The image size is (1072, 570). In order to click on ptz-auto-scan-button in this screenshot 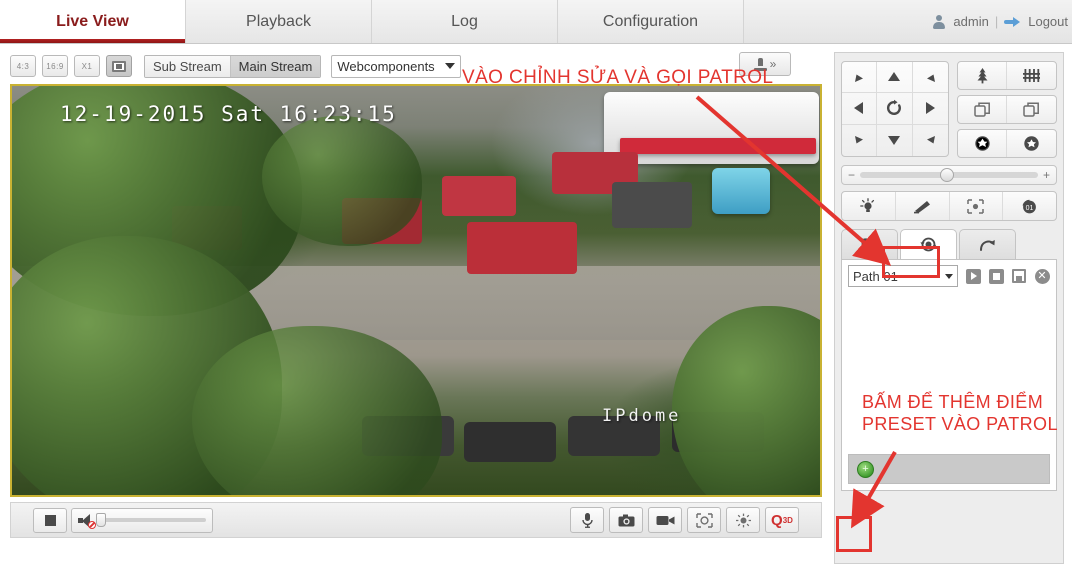, I will do `click(895, 109)`.